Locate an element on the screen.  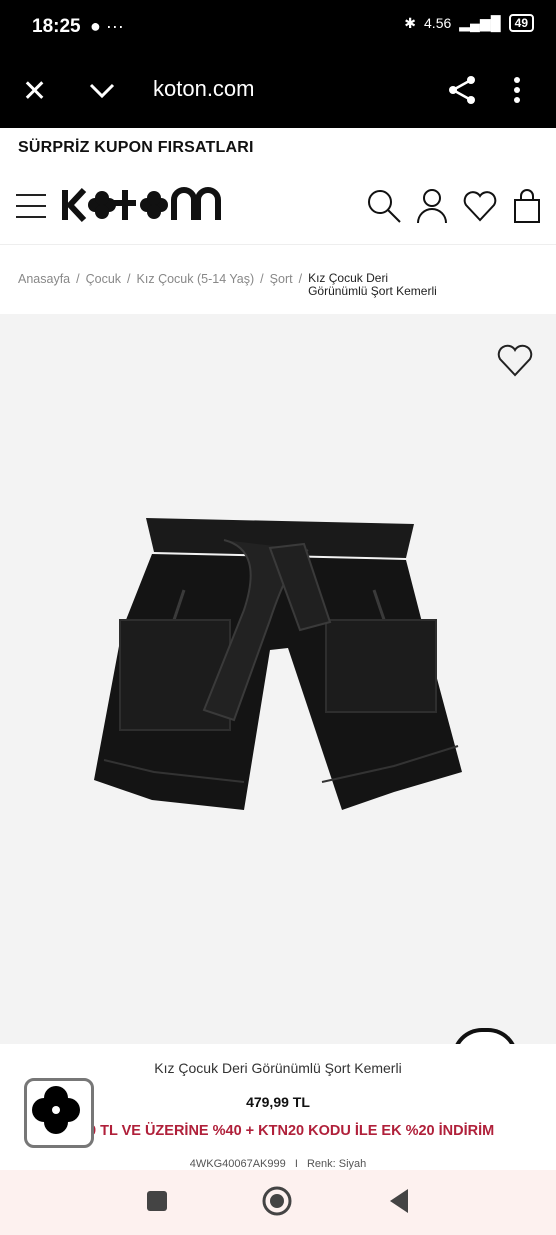
search-icon is located at coordinates (384, 208).